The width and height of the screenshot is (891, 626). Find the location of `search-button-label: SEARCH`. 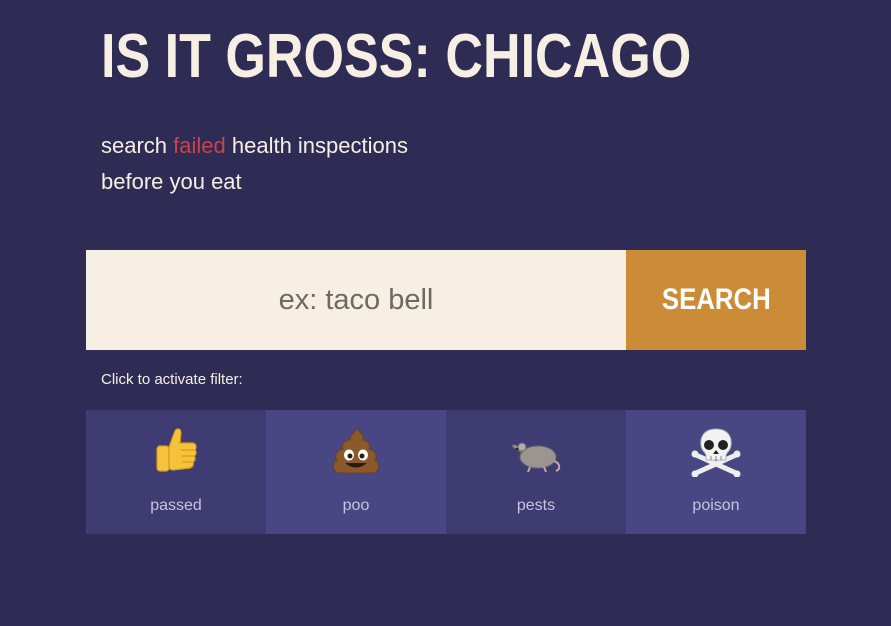

search-button-label: SEARCH is located at coordinates (716, 299).